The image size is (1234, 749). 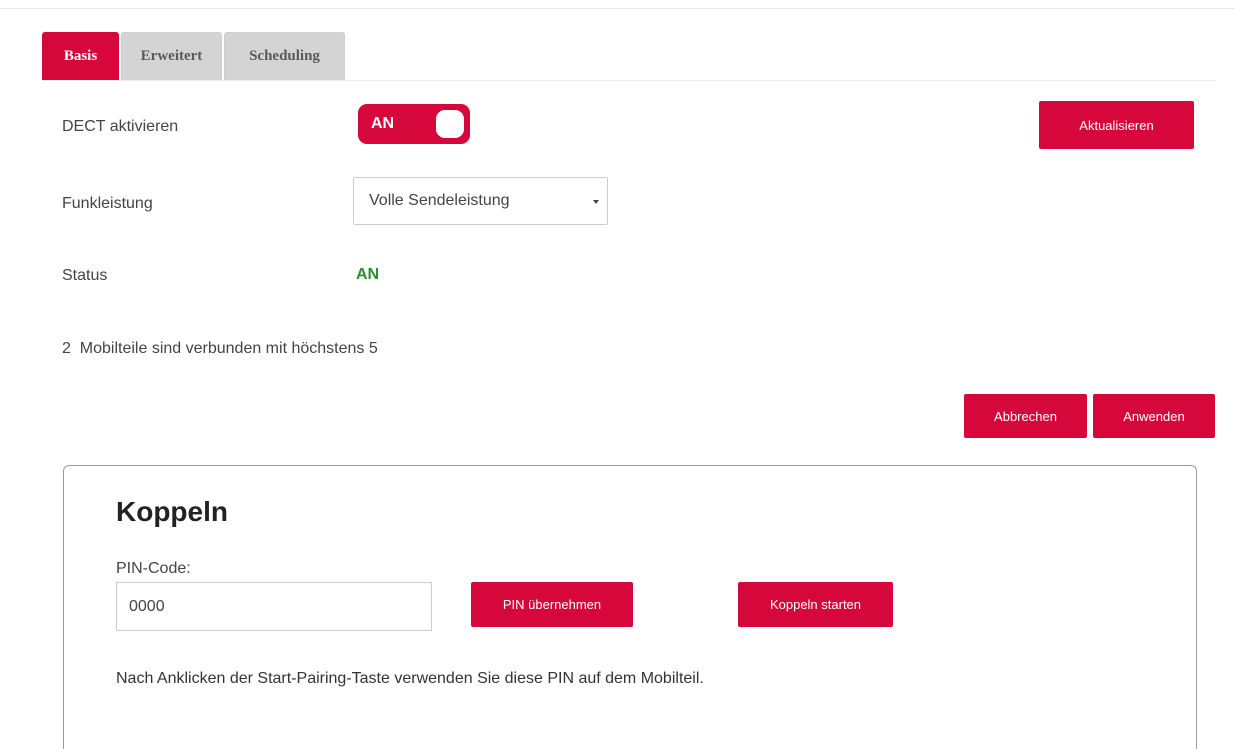 I want to click on tab-basis: Basis, so click(x=80, y=56).